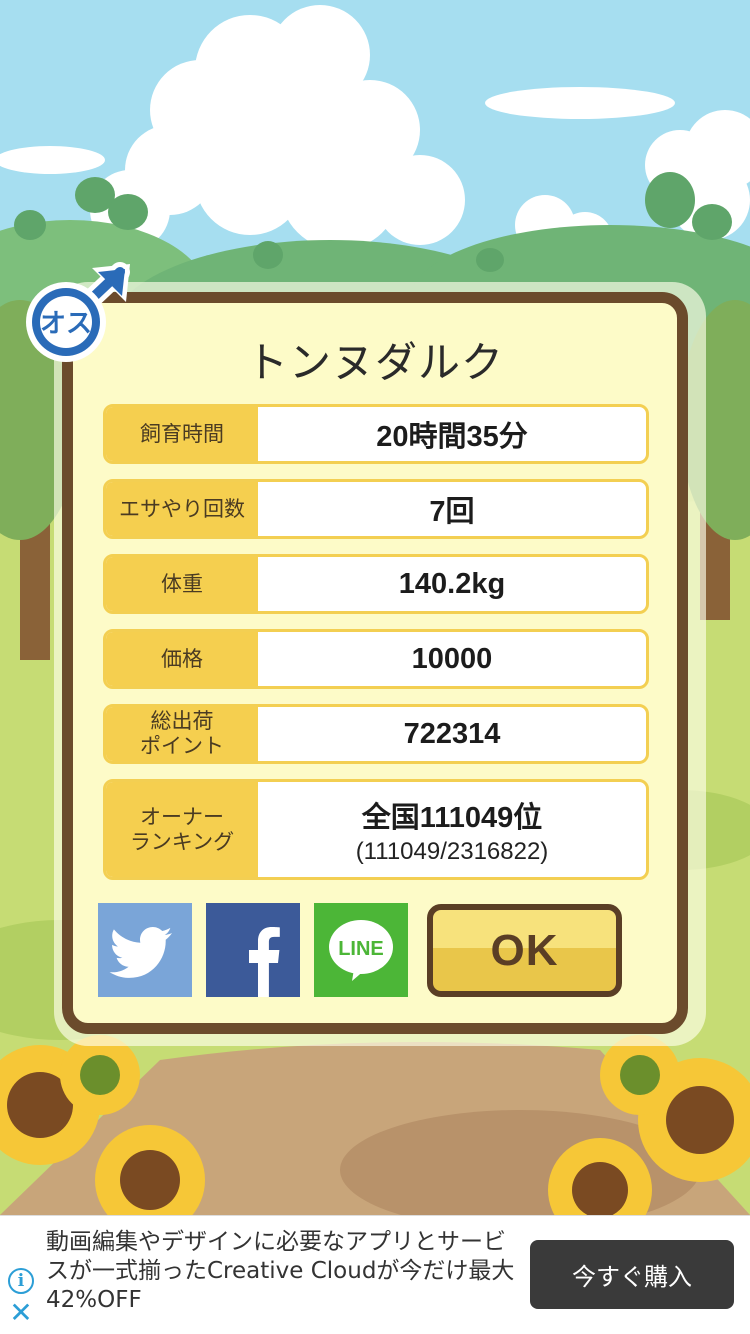 The width and height of the screenshot is (750, 1334). What do you see at coordinates (376, 659) in the screenshot?
I see `stat-row-price: 価格 10000` at bounding box center [376, 659].